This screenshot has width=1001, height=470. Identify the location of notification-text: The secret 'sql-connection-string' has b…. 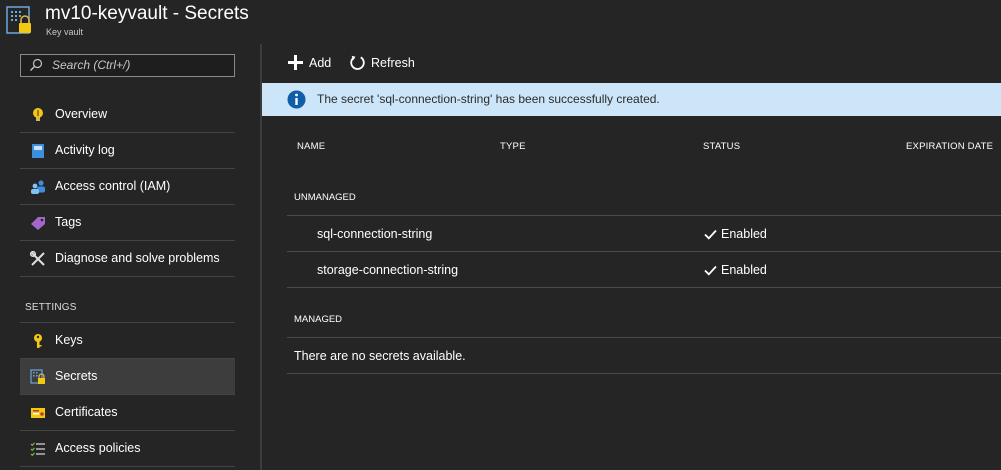
(488, 99).